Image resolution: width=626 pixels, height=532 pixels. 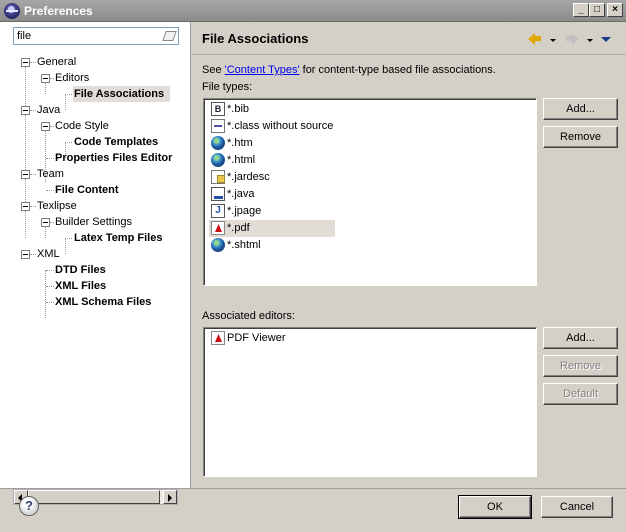 I want to click on file-type-label: *.htm, so click(x=240, y=143).